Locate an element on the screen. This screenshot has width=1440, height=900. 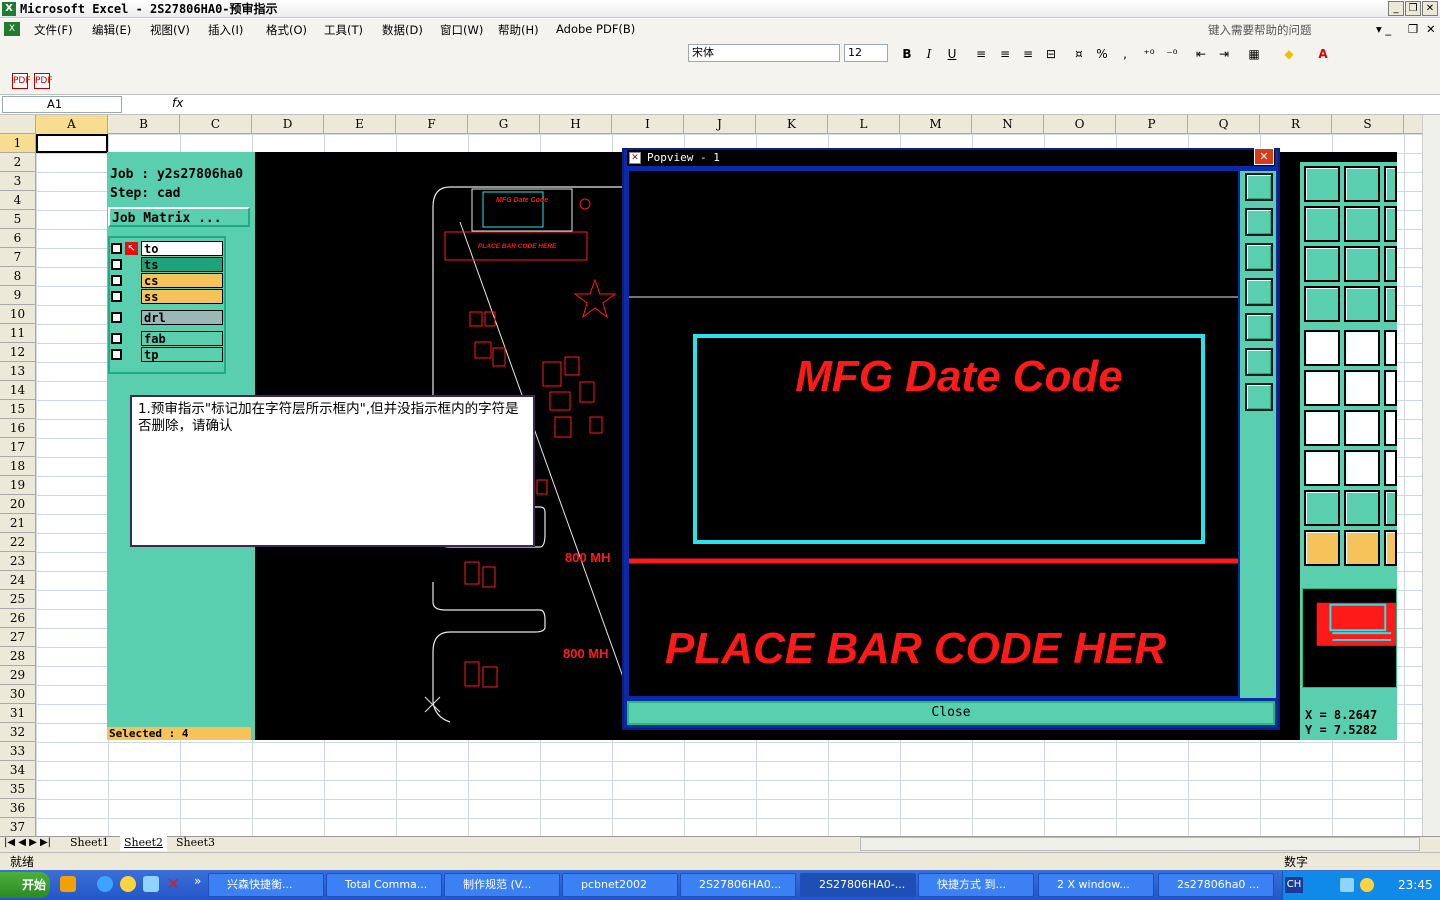
layer-row: ss is located at coordinates (166, 296).